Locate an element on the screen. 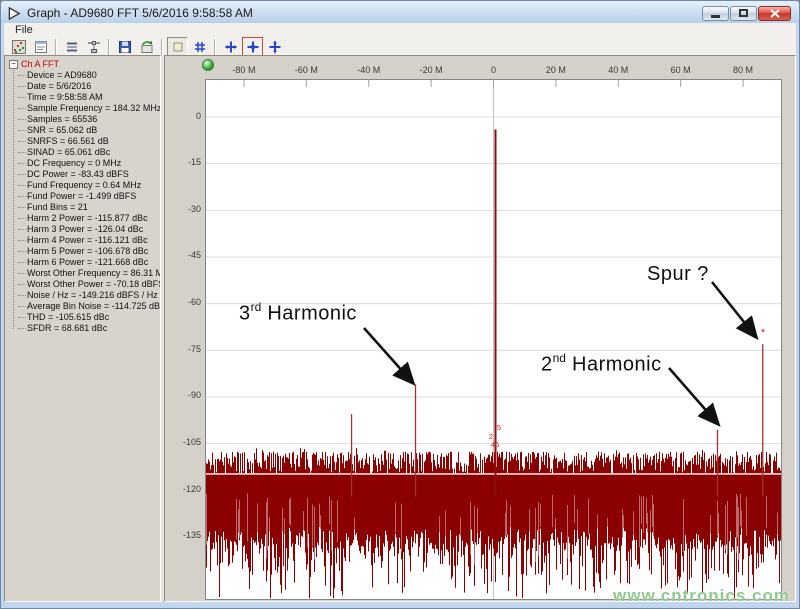  fft-graph-button is located at coordinates (18, 46).